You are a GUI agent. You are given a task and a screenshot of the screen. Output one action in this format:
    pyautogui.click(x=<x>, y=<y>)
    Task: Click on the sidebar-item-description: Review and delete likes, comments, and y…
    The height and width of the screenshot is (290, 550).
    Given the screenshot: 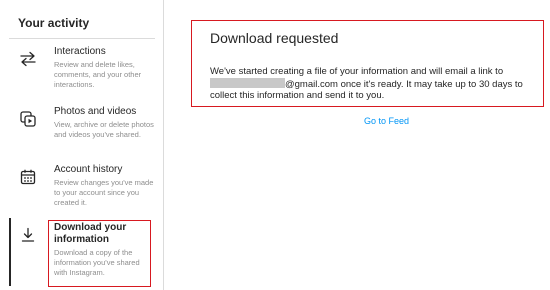 What is the action you would take?
    pyautogui.click(x=98, y=74)
    